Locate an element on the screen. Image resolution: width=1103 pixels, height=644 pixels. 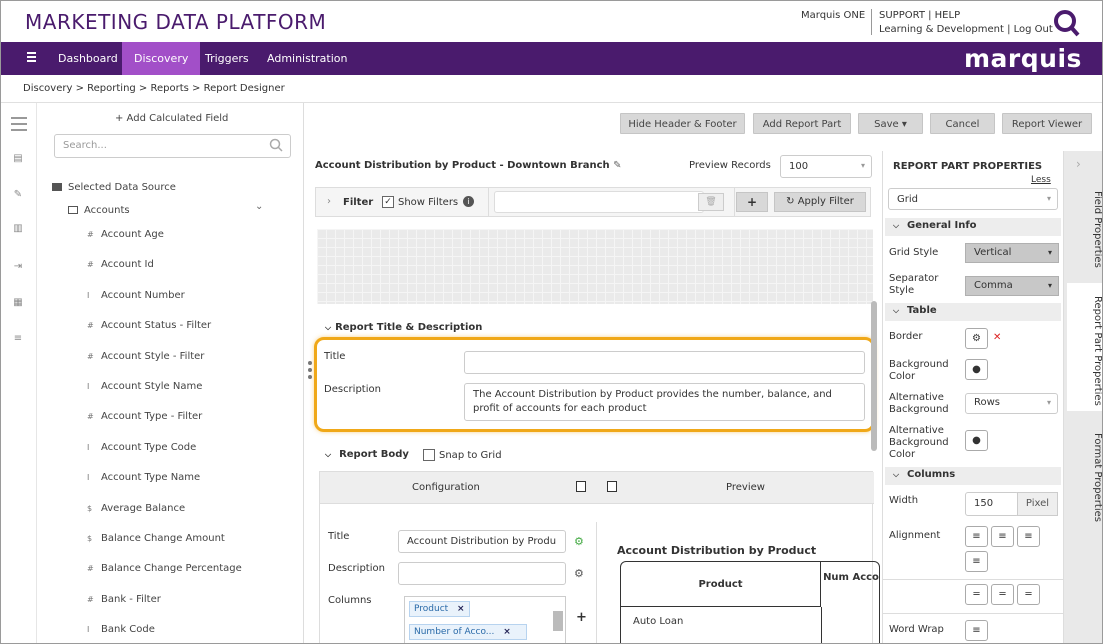
nav-administration: Administration is located at coordinates (307, 58).